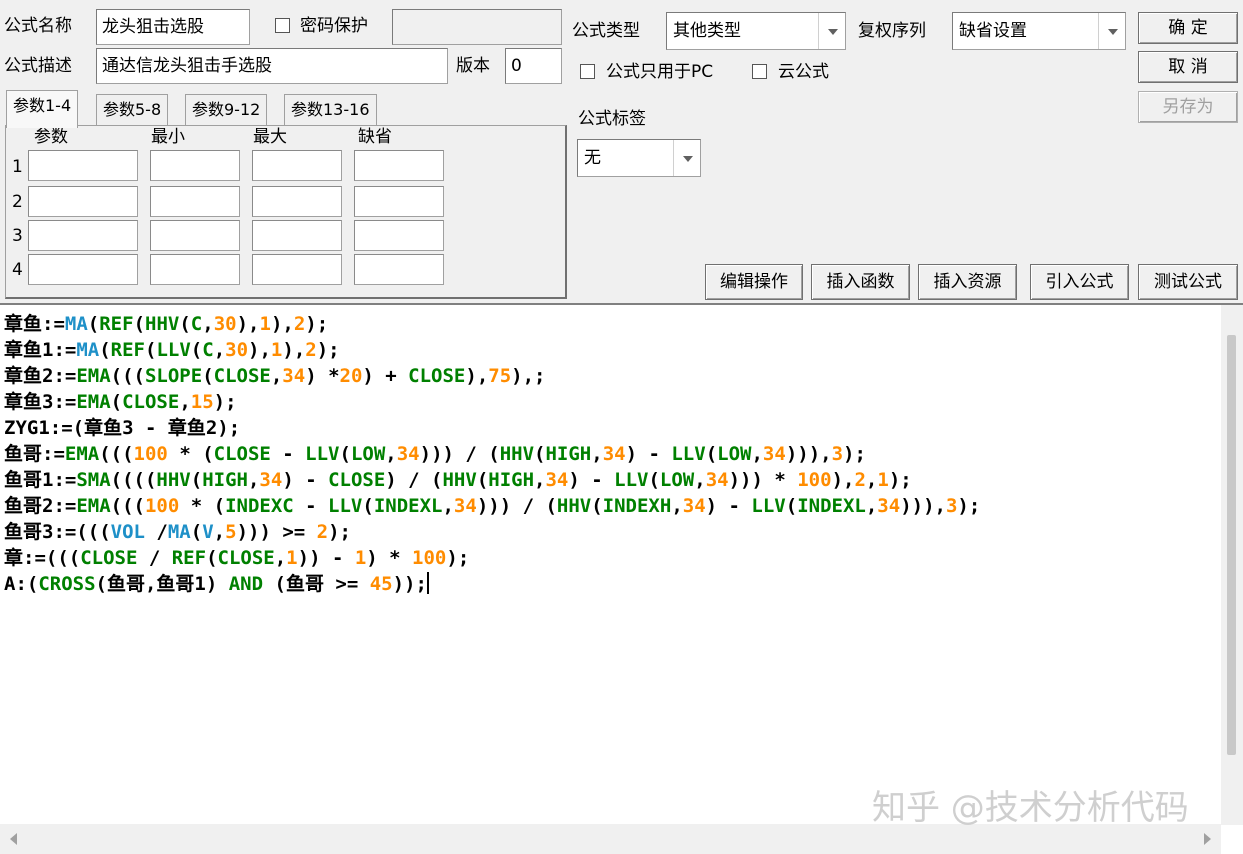 This screenshot has height=854, width=1243. I want to click on param-4-default-input, so click(399, 269).